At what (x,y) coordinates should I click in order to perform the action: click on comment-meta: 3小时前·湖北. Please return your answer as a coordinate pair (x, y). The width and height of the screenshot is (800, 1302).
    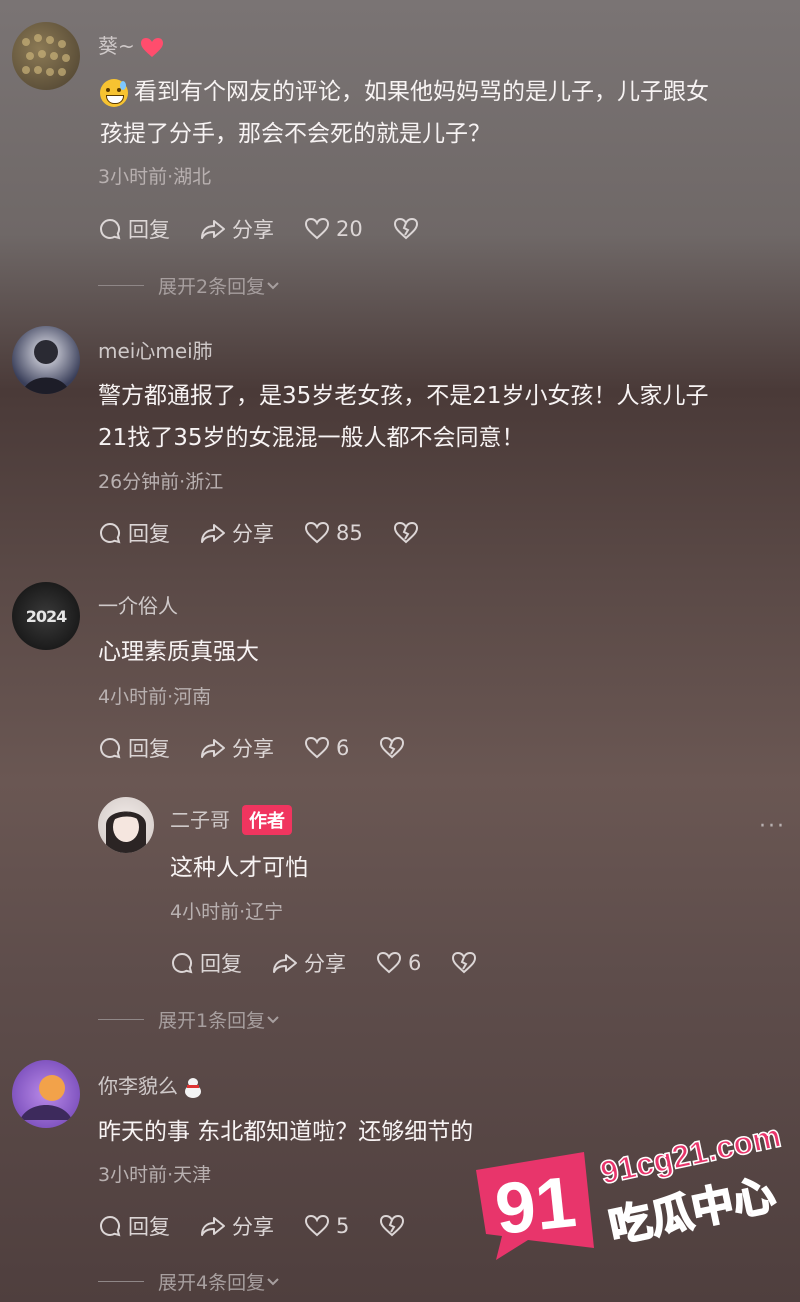
    Looking at the image, I should click on (155, 177).